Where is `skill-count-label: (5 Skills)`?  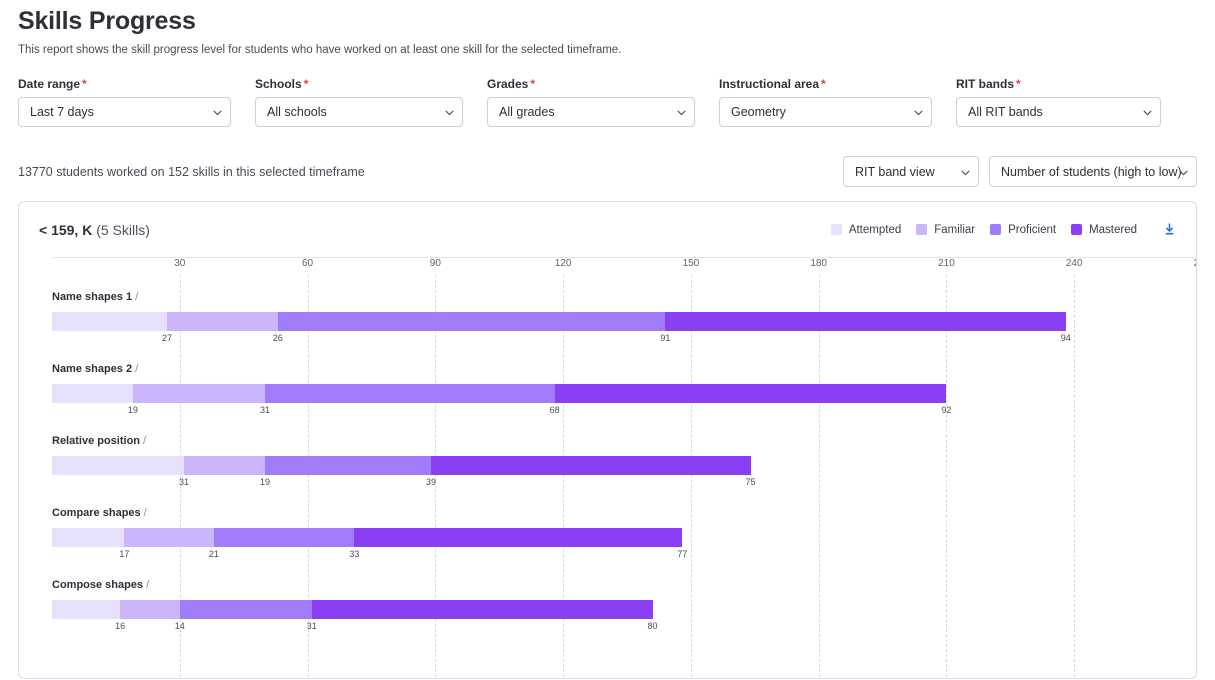
skill-count-label: (5 Skills) is located at coordinates (123, 229).